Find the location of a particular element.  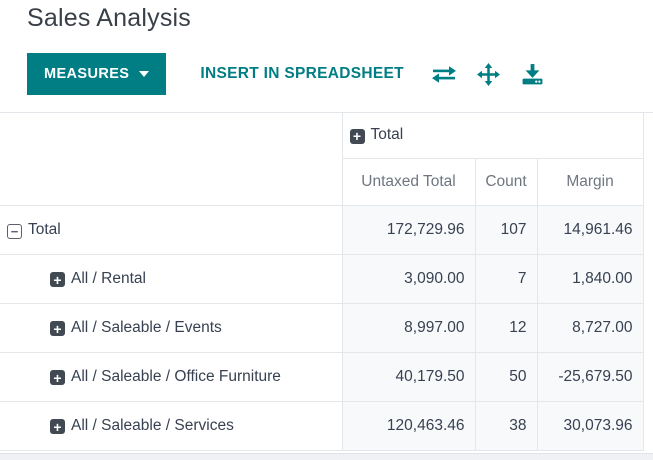

page-title: Sales Analysis is located at coordinates (109, 18).